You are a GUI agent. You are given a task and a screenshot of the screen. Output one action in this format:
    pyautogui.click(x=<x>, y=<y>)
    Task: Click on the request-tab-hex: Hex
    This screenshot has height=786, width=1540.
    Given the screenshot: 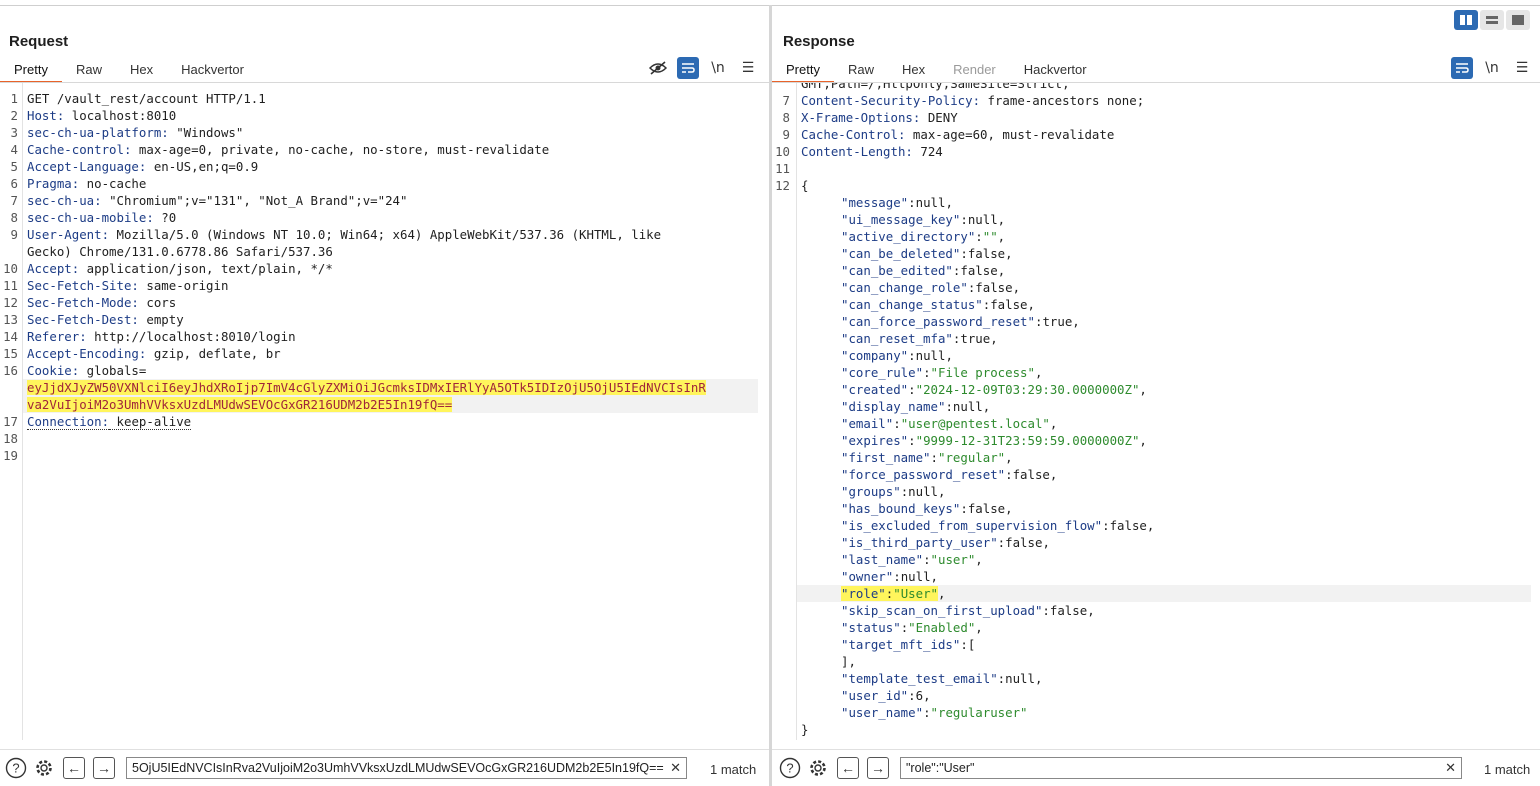 What is the action you would take?
    pyautogui.click(x=141, y=71)
    